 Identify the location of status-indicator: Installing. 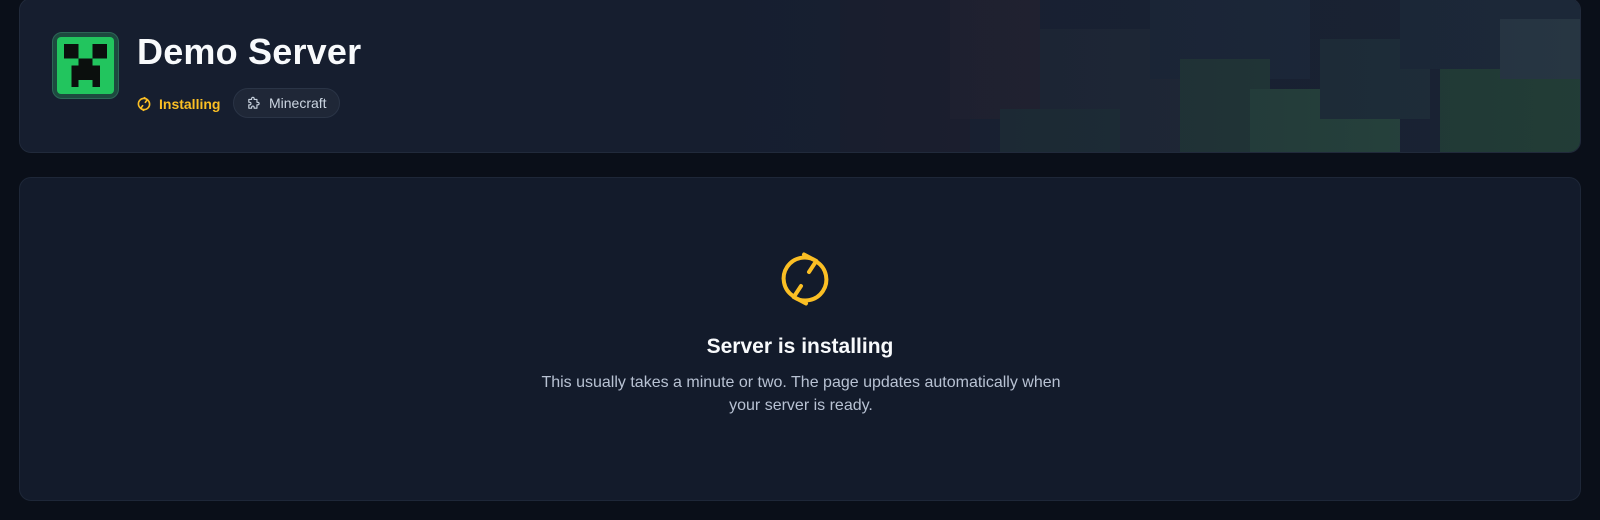
(178, 104).